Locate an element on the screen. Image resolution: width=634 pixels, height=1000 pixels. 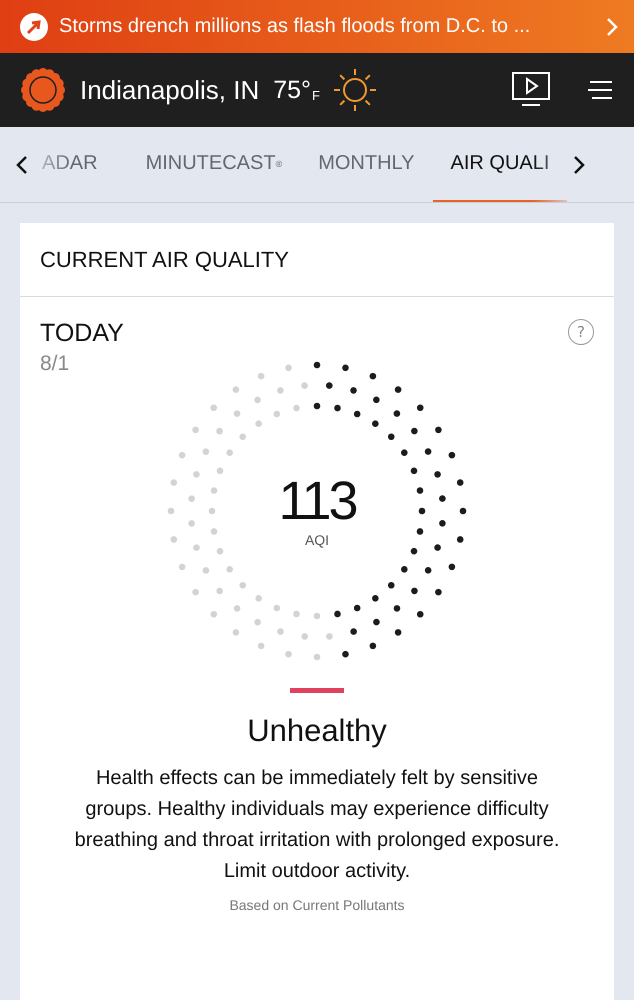
footnote: Based on Current Pollutants is located at coordinates (317, 905).